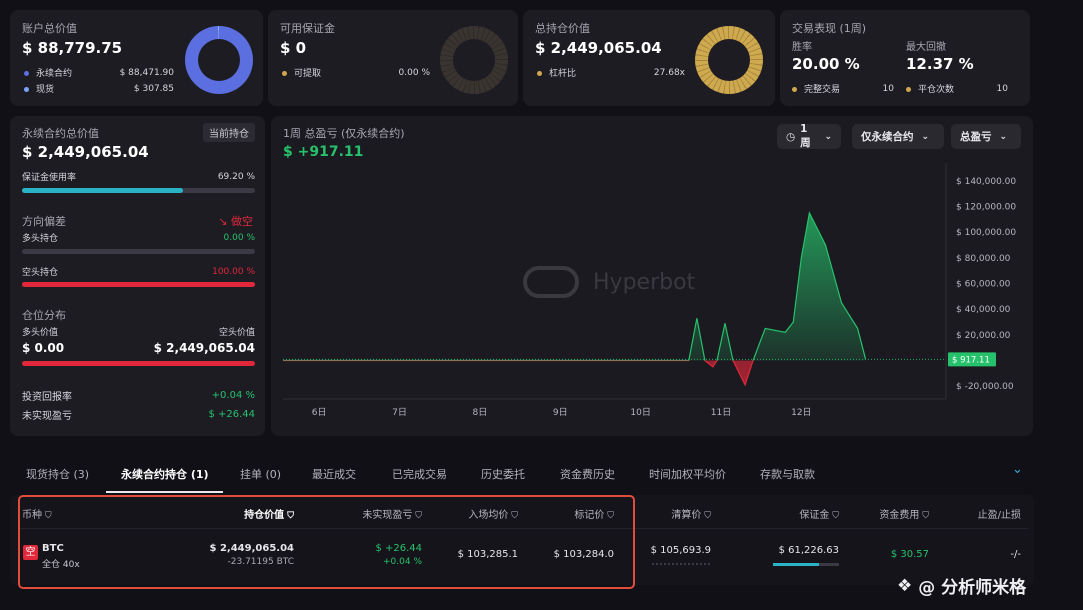  Describe the element at coordinates (57, 474) in the screenshot. I see `tab-0: 现货持仓 (3)` at that location.